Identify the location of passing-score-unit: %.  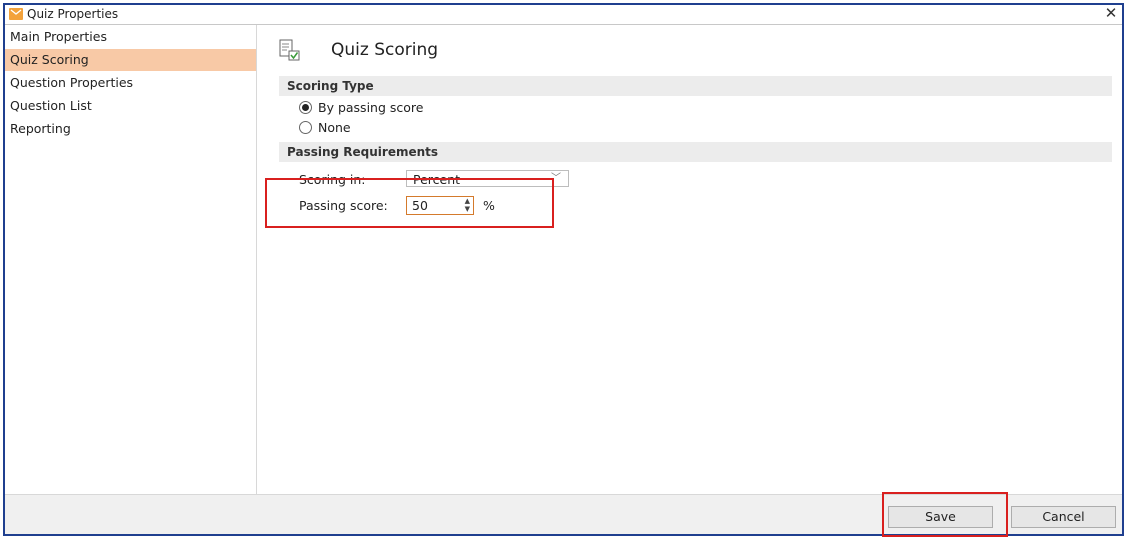
(489, 205).